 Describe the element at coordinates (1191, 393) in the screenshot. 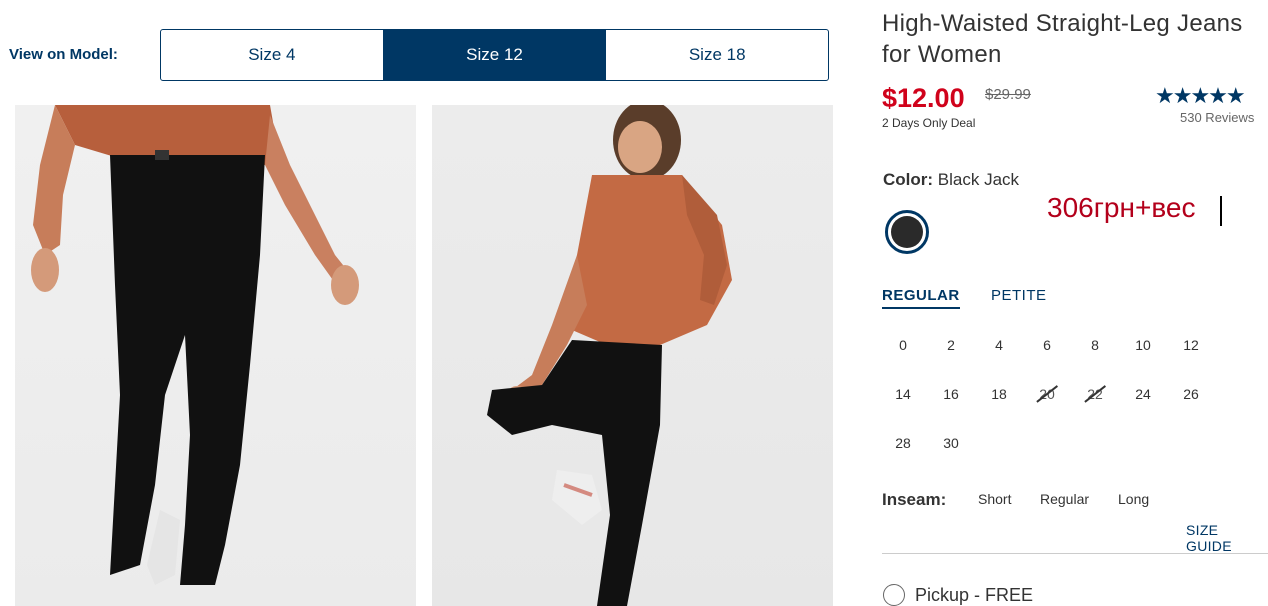

I see `size-option: 26` at that location.